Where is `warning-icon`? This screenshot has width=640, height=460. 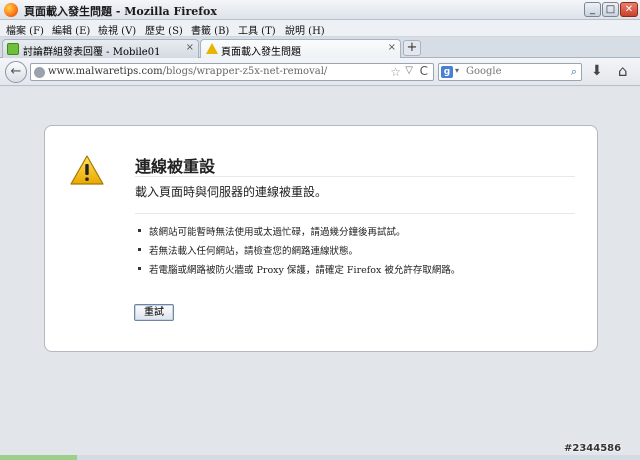
warning-icon is located at coordinates (212, 48).